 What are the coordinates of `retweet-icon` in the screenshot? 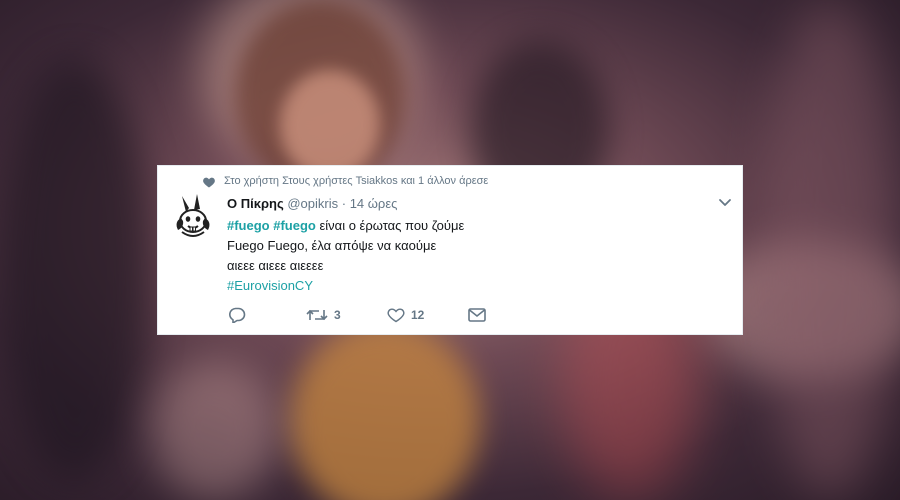 It's located at (317, 315).